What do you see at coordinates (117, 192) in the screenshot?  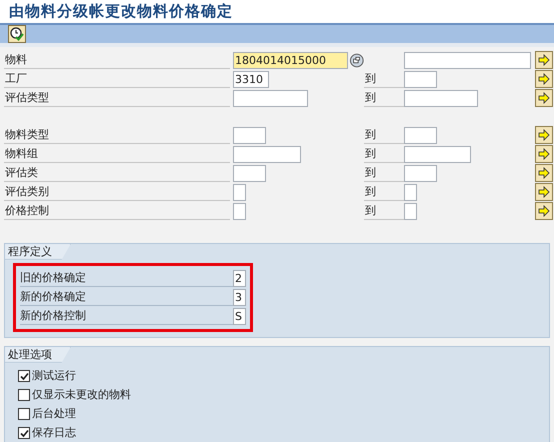 I see `field-label: 评估类别` at bounding box center [117, 192].